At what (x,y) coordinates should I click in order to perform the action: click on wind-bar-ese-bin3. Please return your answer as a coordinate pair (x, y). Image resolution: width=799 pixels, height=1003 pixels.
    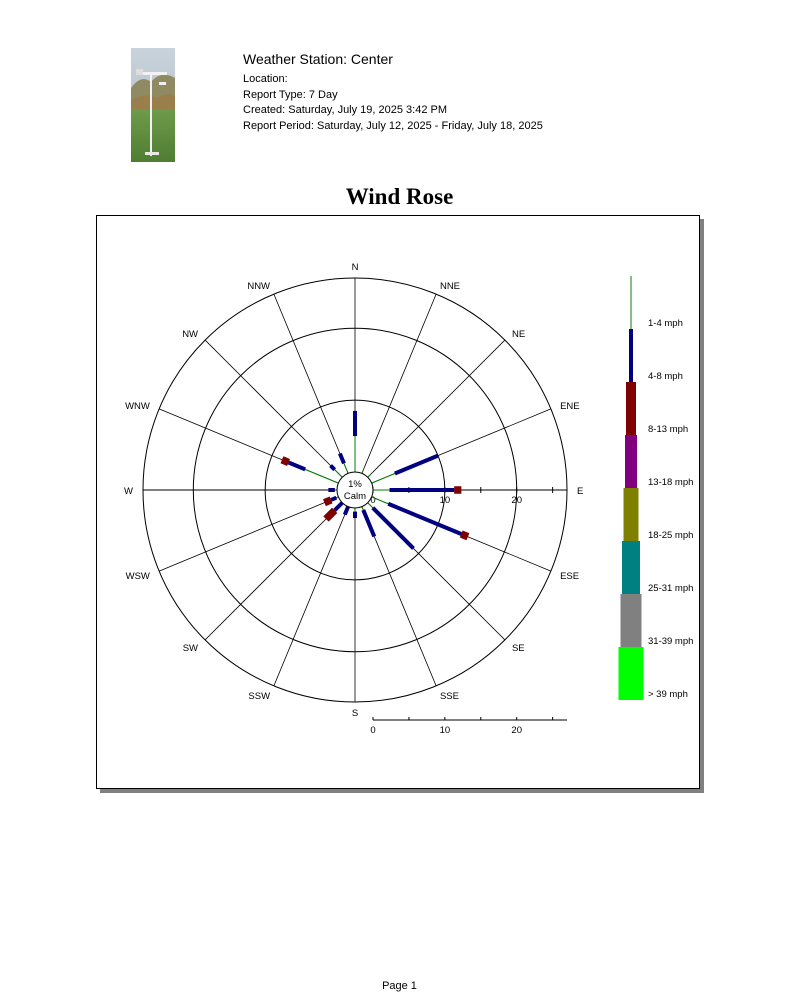
    Looking at the image, I should click on (464, 535).